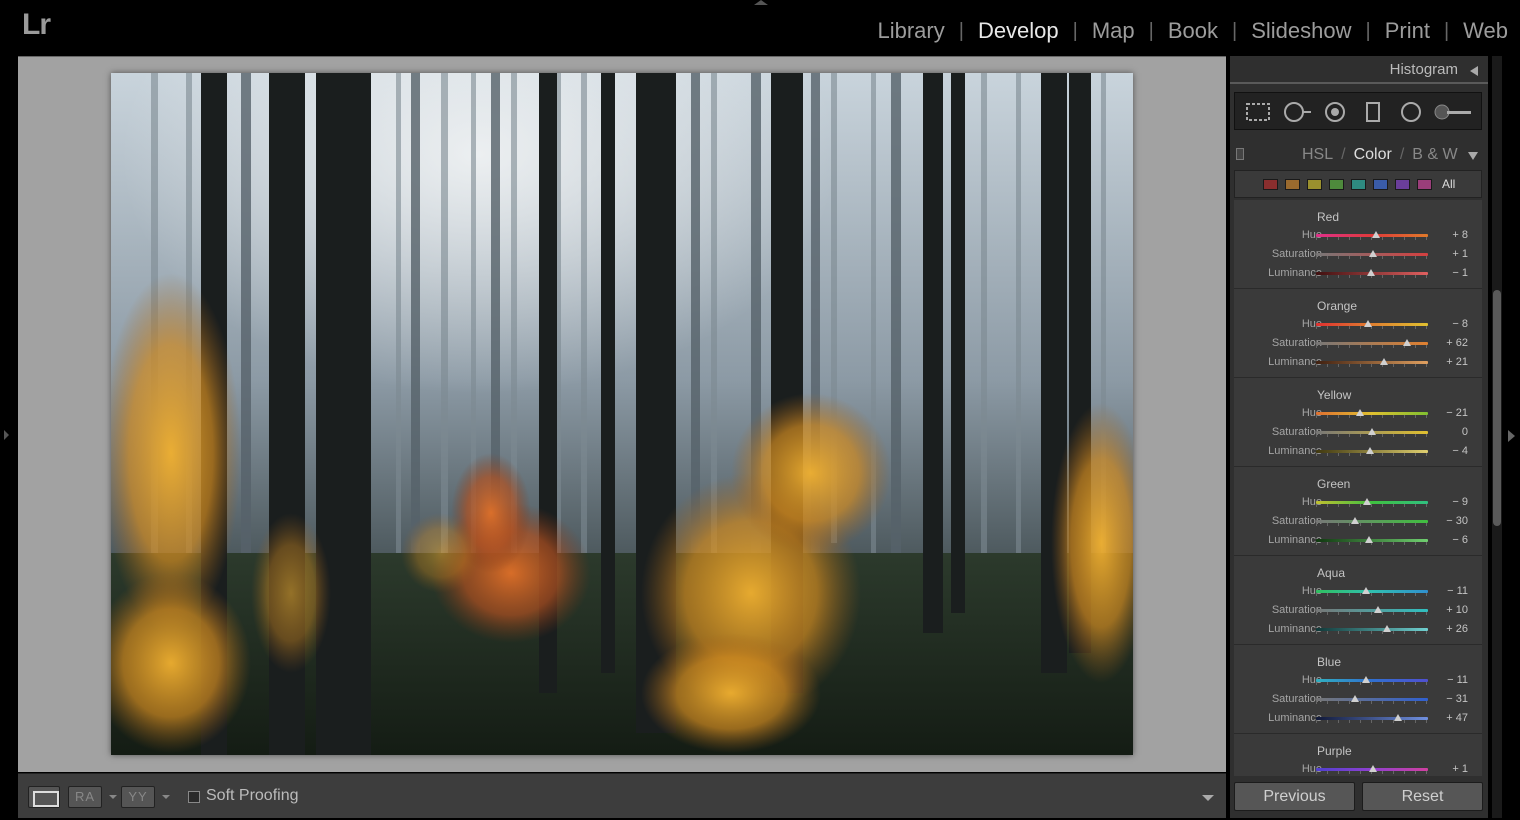 The image size is (1520, 820). I want to click on left-panel-toggle-icon, so click(6, 435).